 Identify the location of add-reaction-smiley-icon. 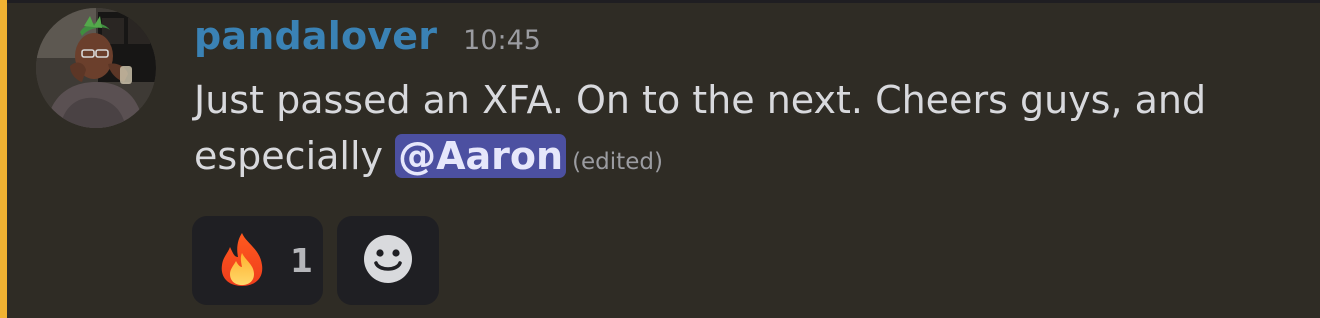
(388, 261).